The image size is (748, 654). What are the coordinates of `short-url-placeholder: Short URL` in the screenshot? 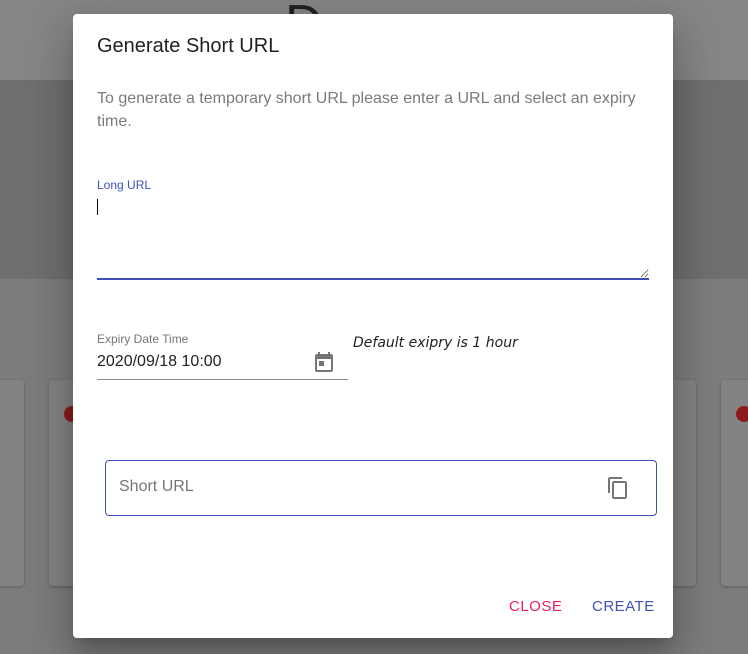 It's located at (156, 486).